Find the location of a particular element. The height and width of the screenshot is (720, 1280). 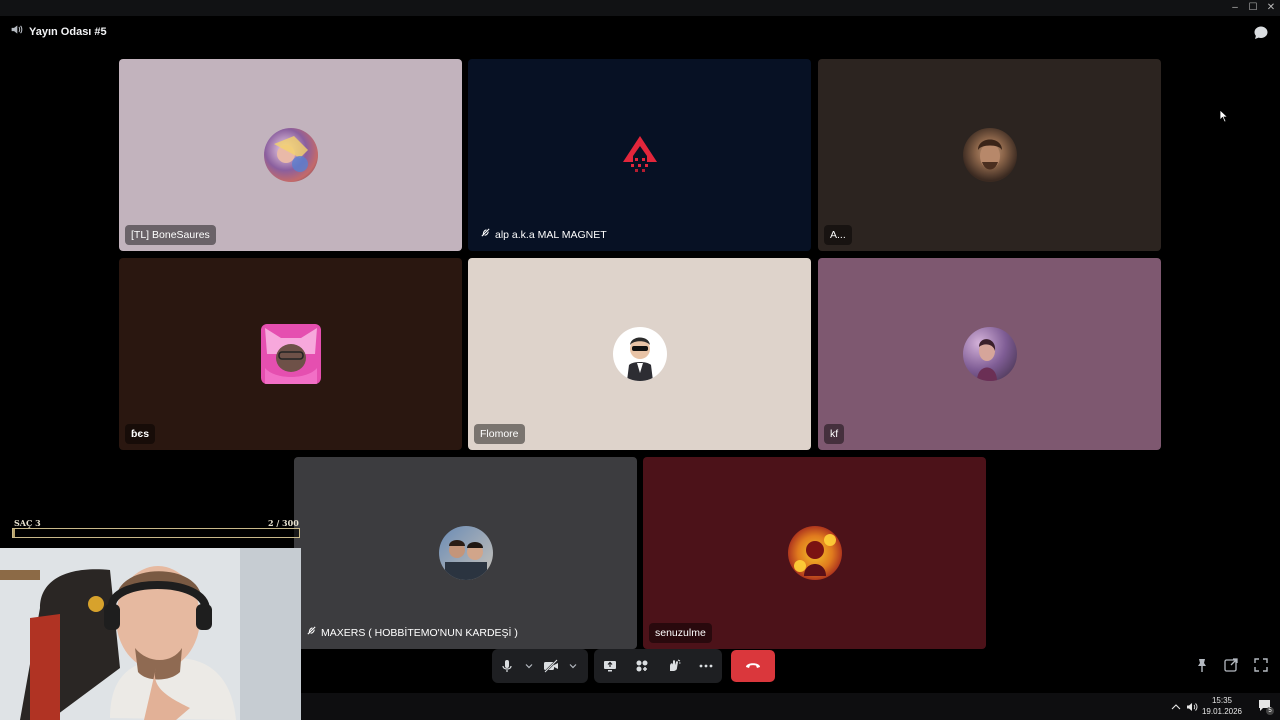

screen-share-button is located at coordinates (610, 666).